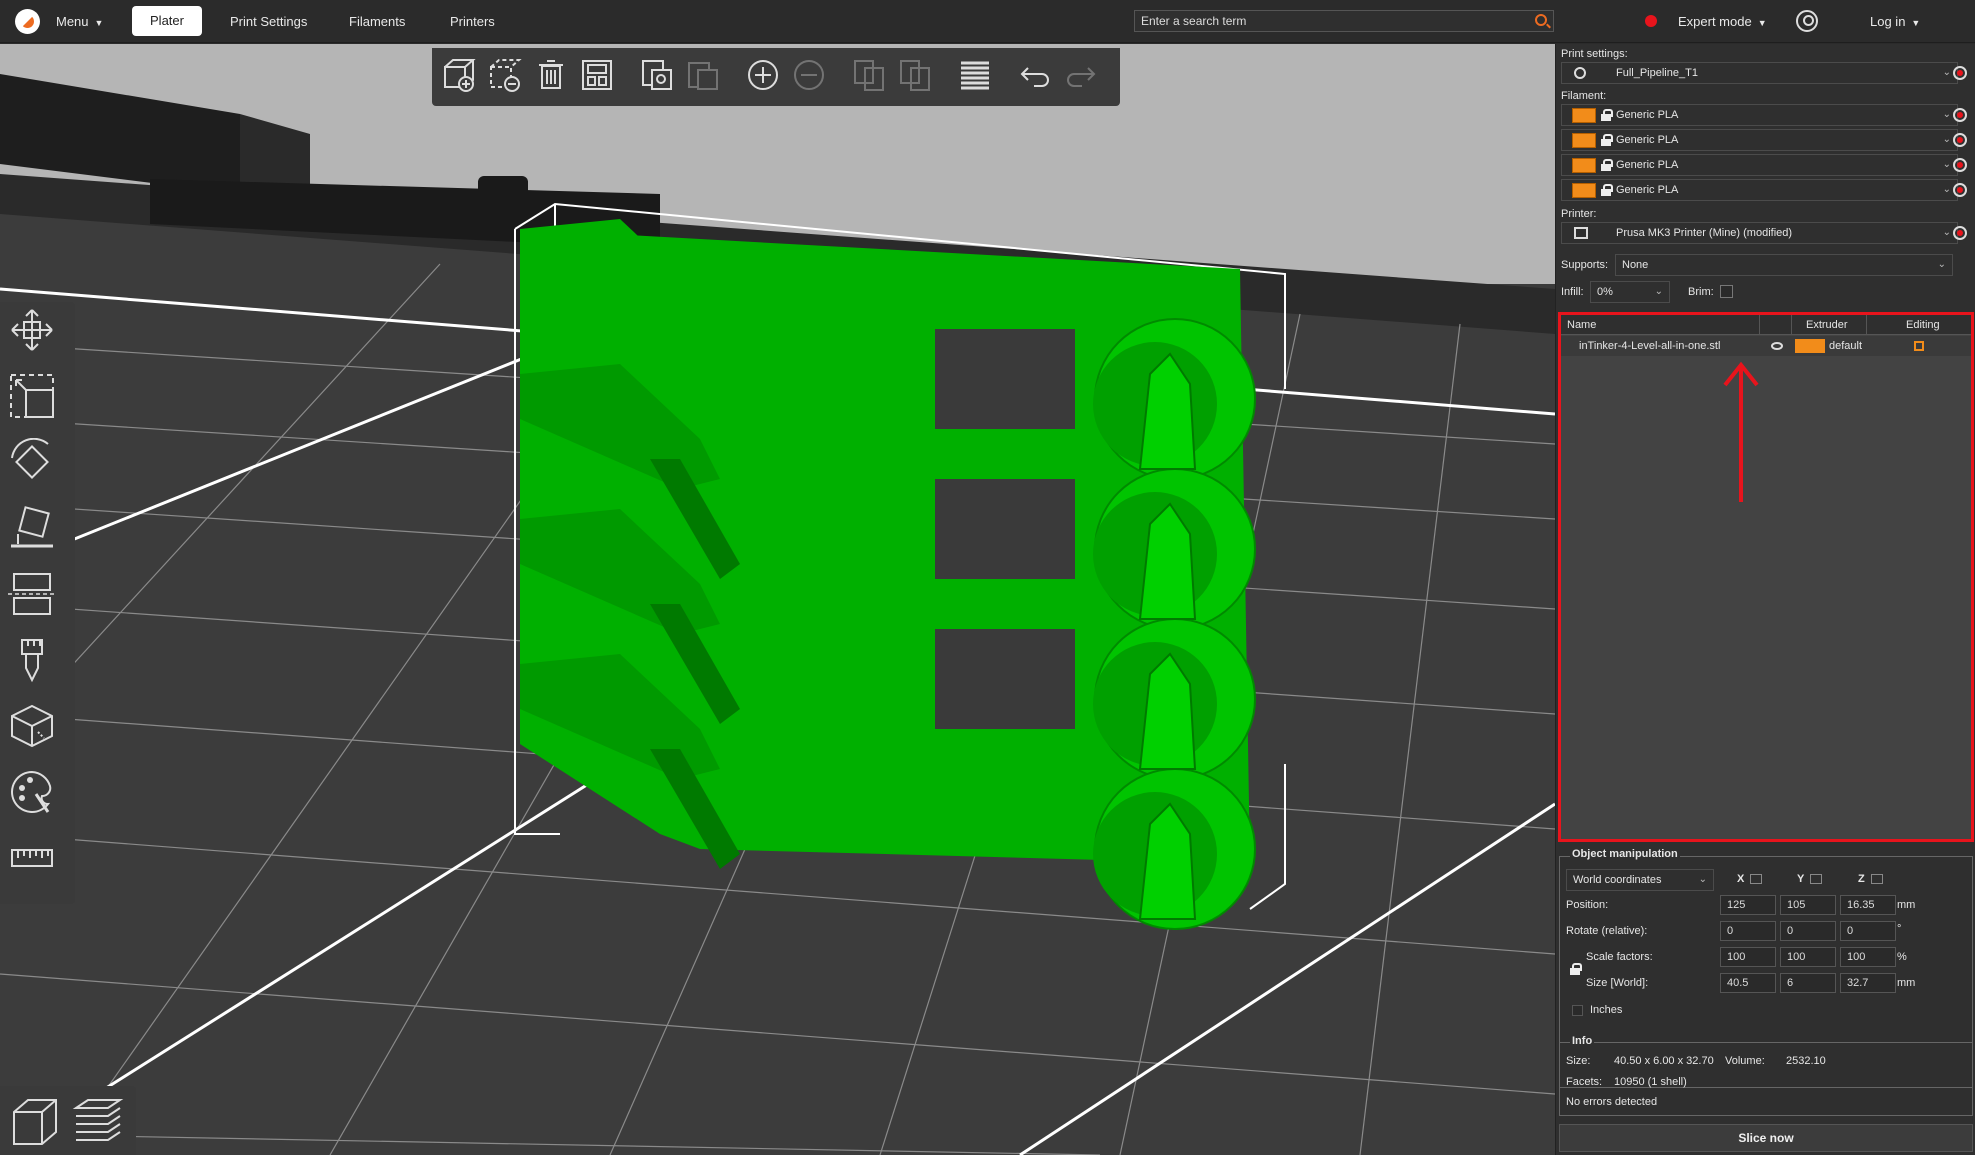 The width and height of the screenshot is (1975, 1155). Describe the element at coordinates (1745, 1061) in the screenshot. I see `info-volume-label: Volume:` at that location.